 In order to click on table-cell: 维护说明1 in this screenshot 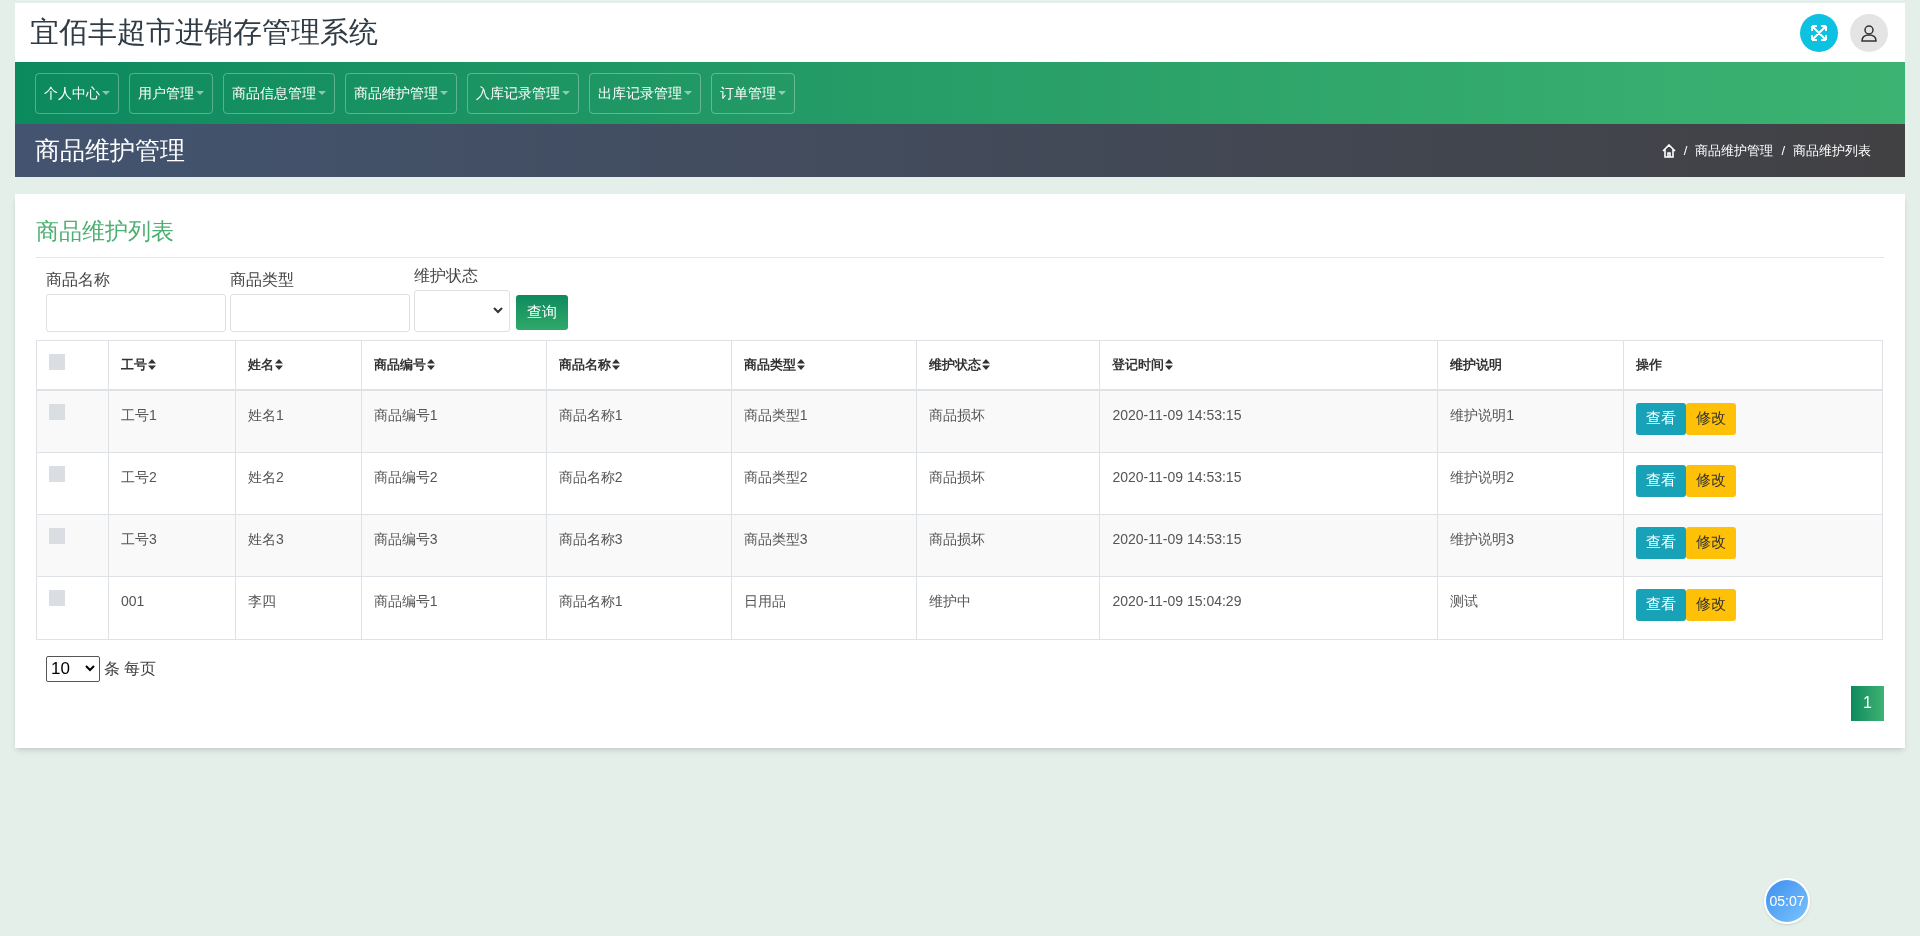, I will do `click(1482, 414)`.